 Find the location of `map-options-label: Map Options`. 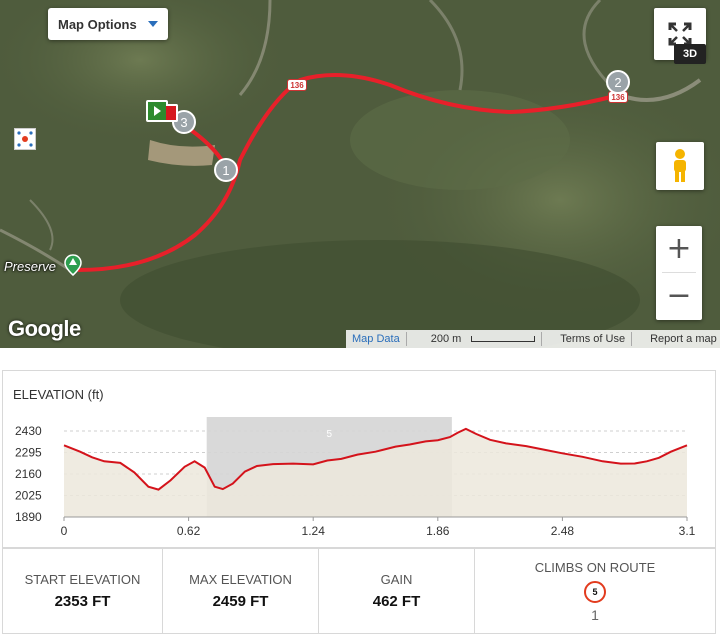

map-options-label: Map Options is located at coordinates (97, 24).